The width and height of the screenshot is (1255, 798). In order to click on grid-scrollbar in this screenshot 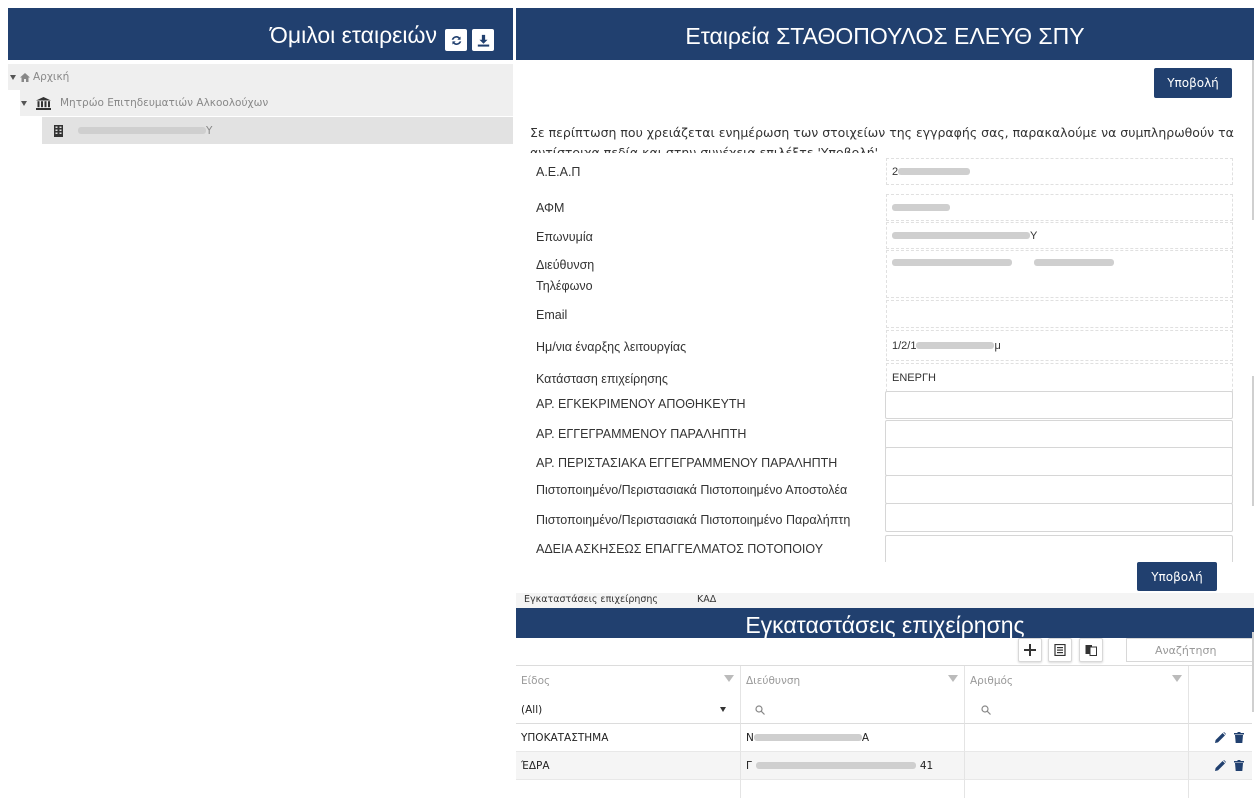, I will do `click(1253, 672)`.